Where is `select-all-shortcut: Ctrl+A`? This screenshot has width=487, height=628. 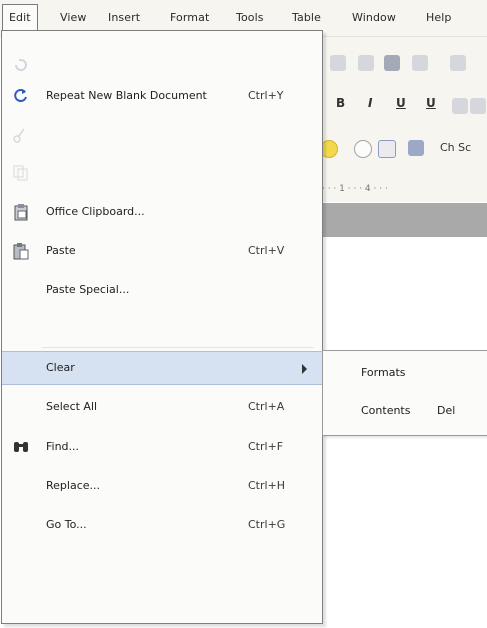 select-all-shortcut: Ctrl+A is located at coordinates (266, 406).